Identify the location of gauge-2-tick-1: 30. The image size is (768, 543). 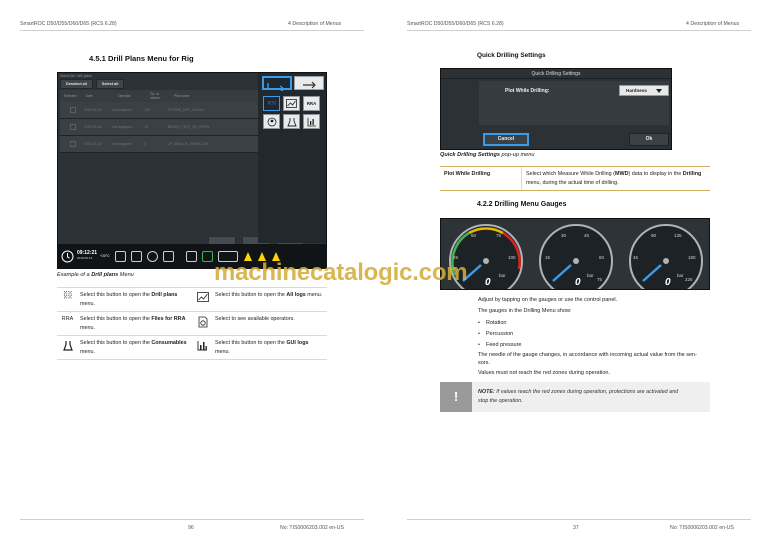
(564, 235).